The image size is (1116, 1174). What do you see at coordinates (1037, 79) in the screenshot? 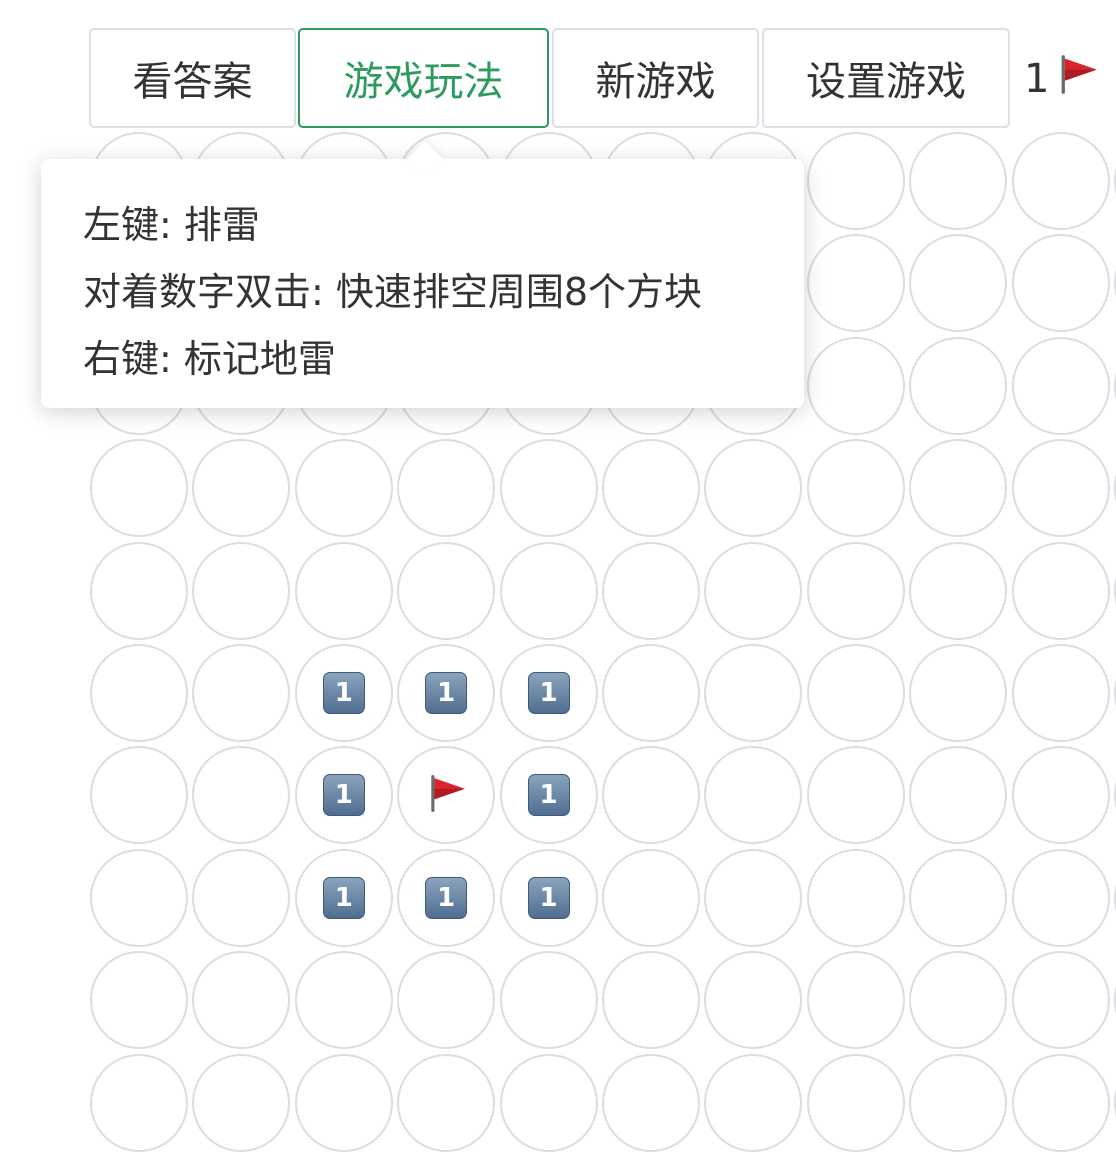
I see `flag-count: 1` at bounding box center [1037, 79].